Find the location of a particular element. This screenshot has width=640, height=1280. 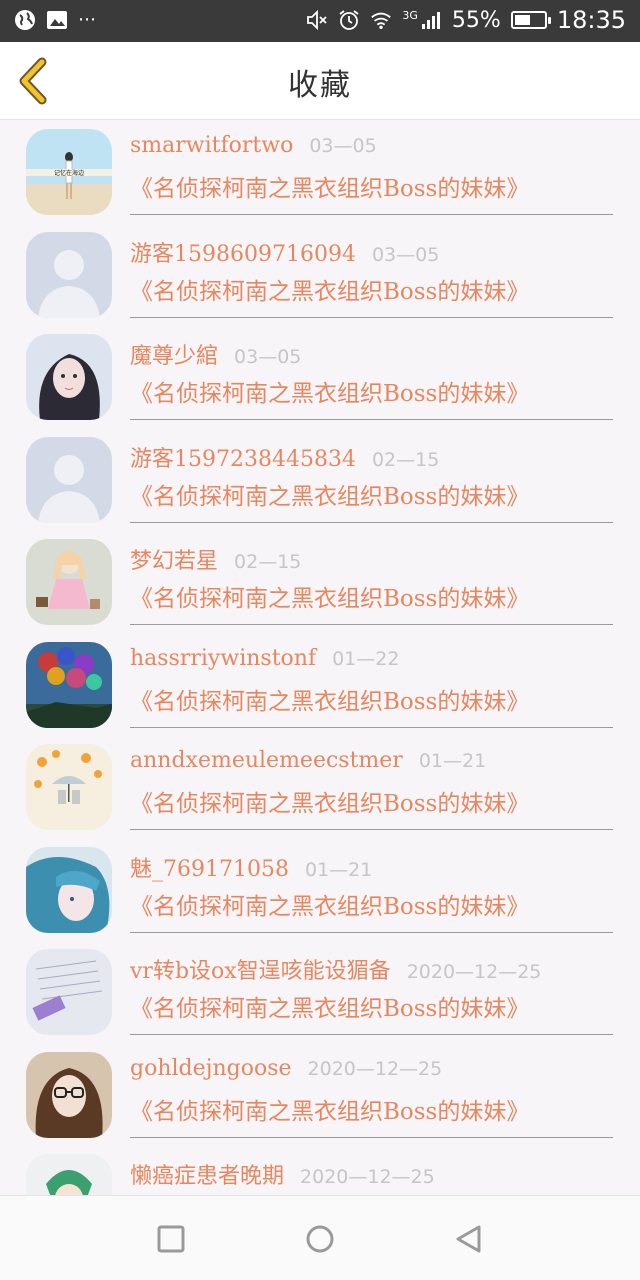

username: smarwitfortwo is located at coordinates (211, 145).